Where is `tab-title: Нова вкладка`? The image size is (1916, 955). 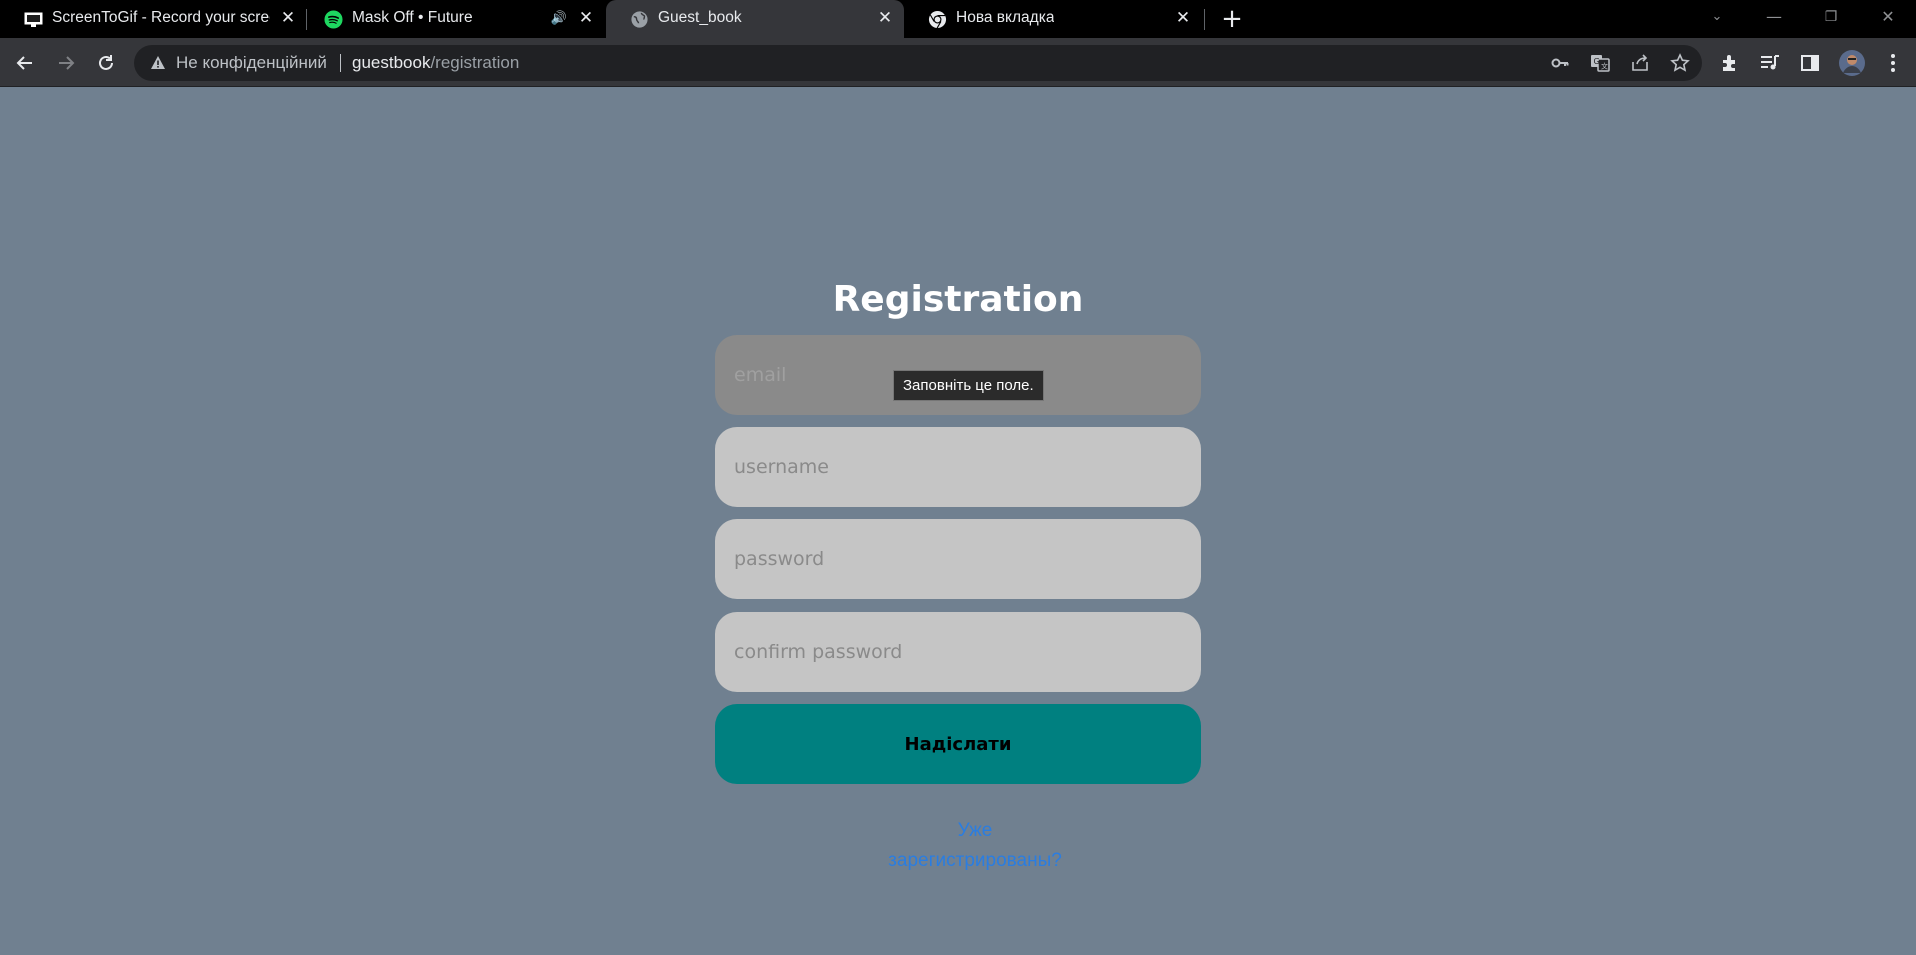 tab-title: Нова вкладка is located at coordinates (1005, 17).